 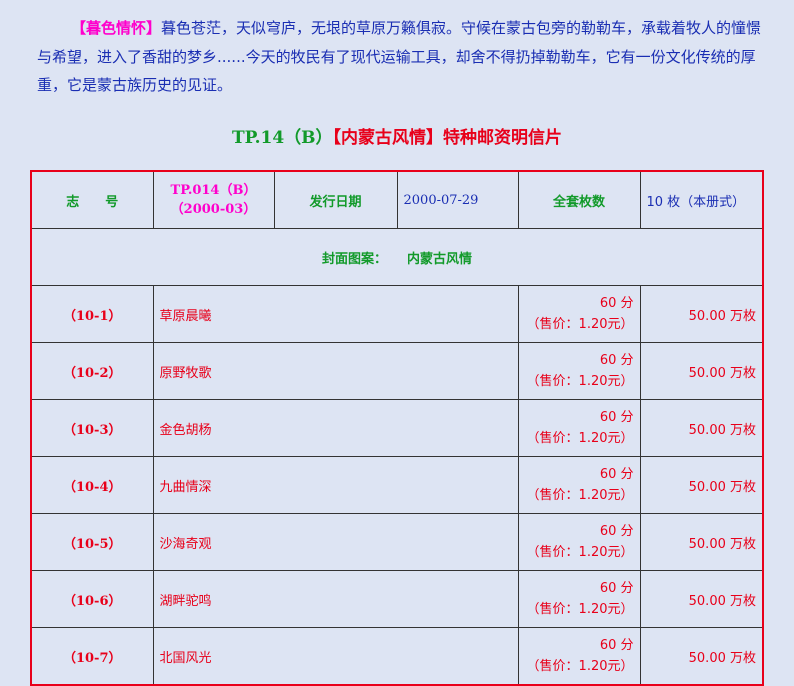 What do you see at coordinates (213, 209) in the screenshot?
I see `zhi-value-line2: （2000-03）` at bounding box center [213, 209].